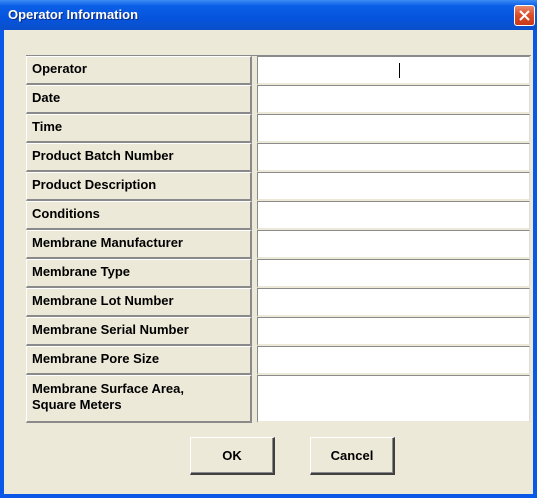 The height and width of the screenshot is (498, 537). I want to click on membrane-serial-number-field, so click(393, 331).